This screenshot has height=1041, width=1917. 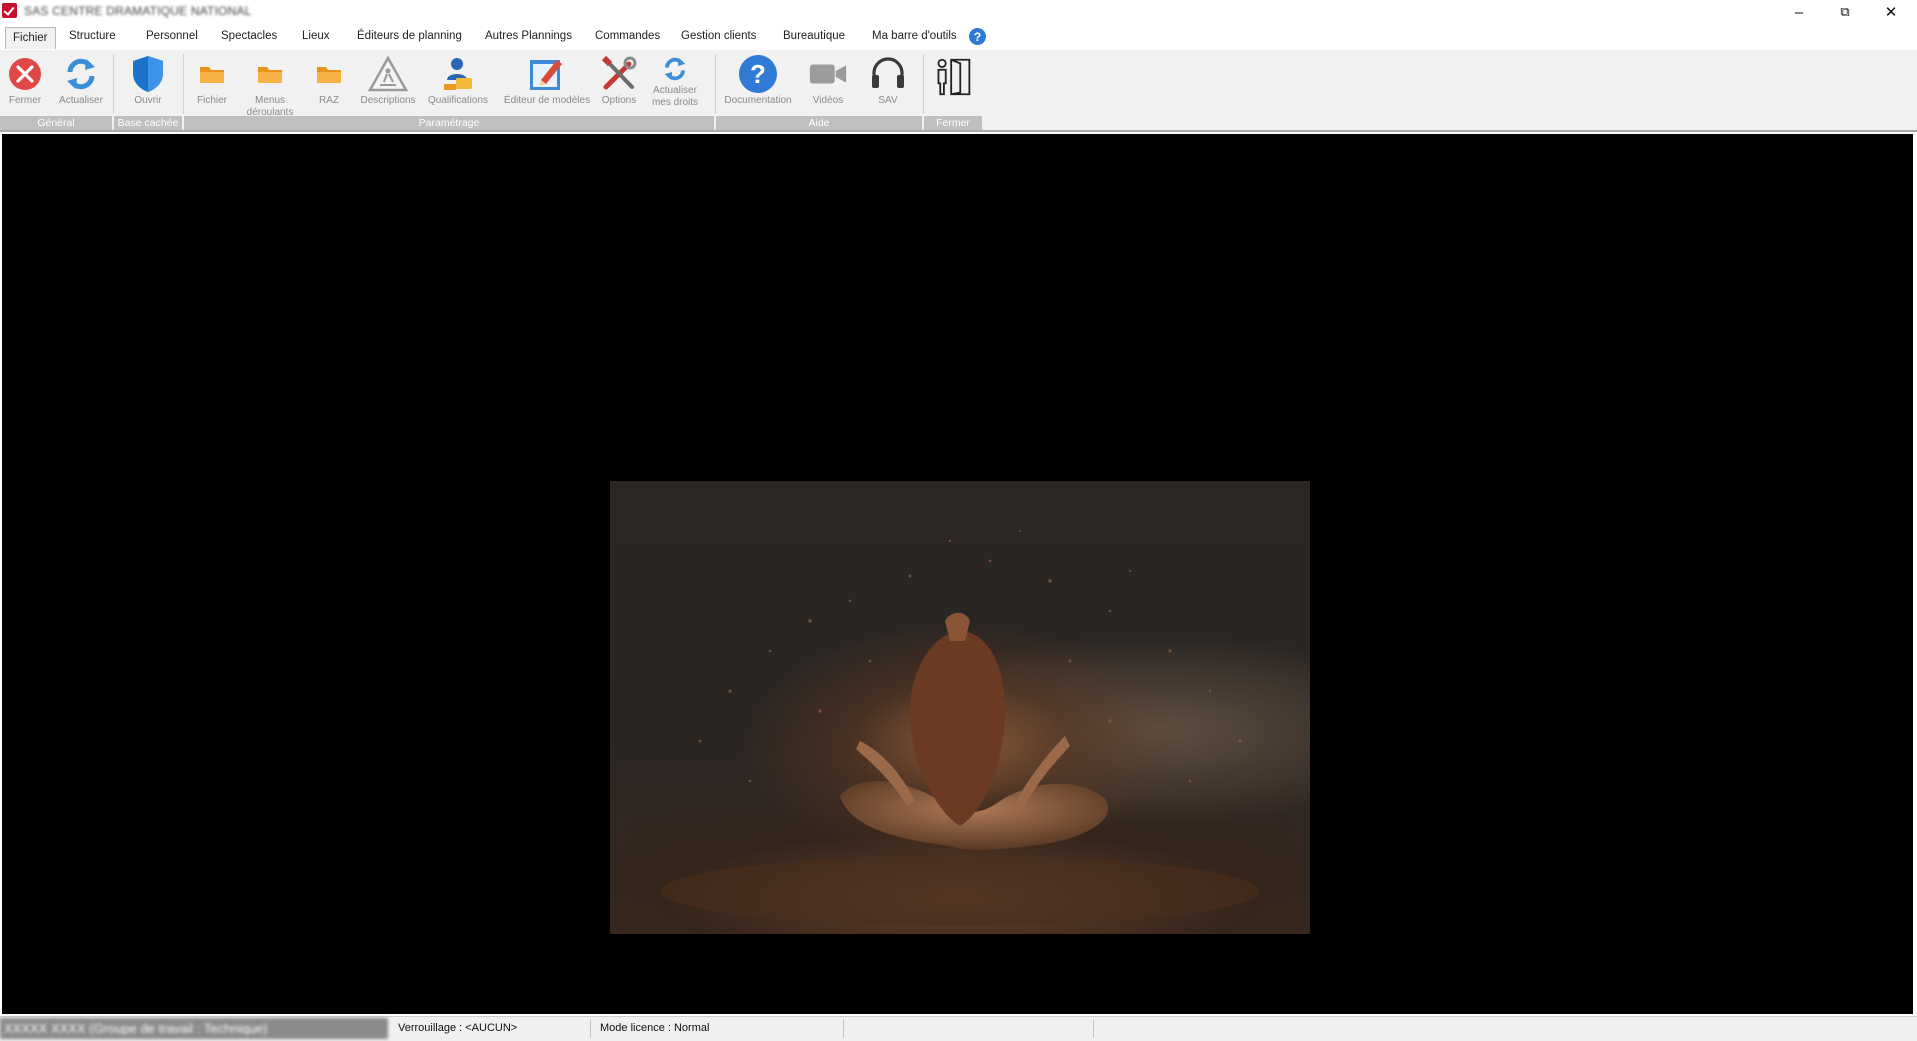 I want to click on help-icon: ?, so click(x=977, y=36).